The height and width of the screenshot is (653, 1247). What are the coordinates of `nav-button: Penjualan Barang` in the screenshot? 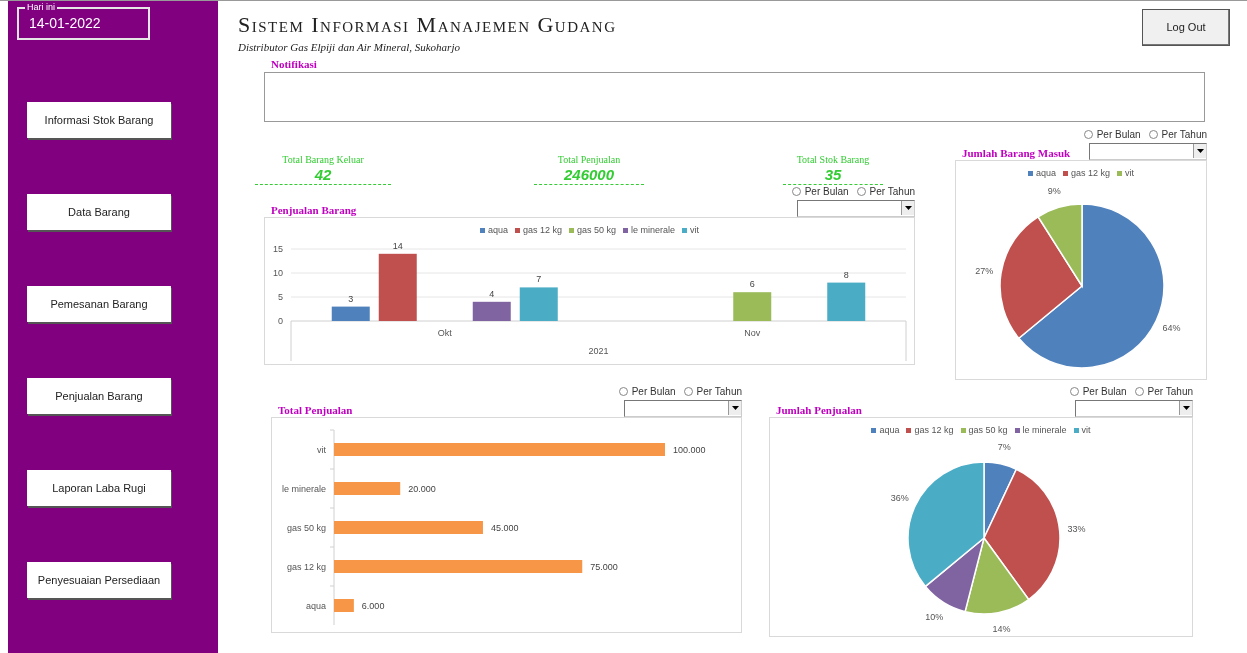 It's located at (99, 396).